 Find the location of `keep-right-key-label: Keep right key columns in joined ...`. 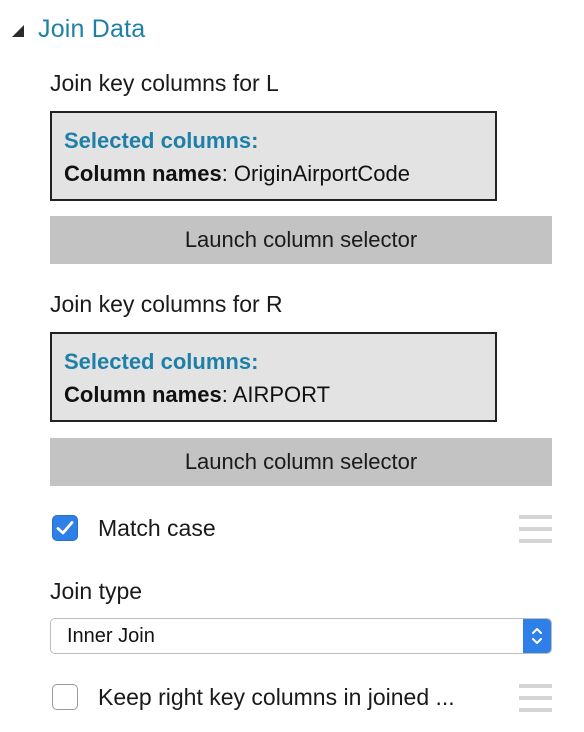

keep-right-key-label: Keep right key columns in joined ... is located at coordinates (276, 696).